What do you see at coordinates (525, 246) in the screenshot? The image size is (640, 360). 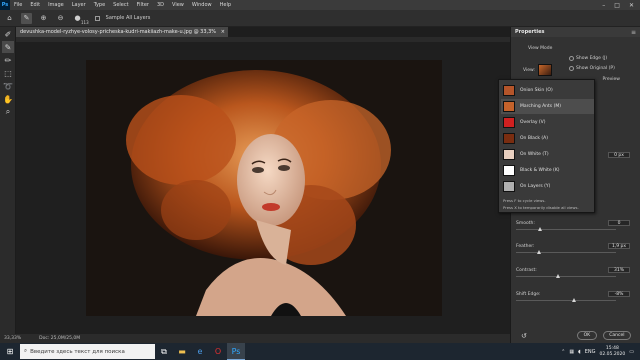 I see `feather-label: Feather:` at bounding box center [525, 246].